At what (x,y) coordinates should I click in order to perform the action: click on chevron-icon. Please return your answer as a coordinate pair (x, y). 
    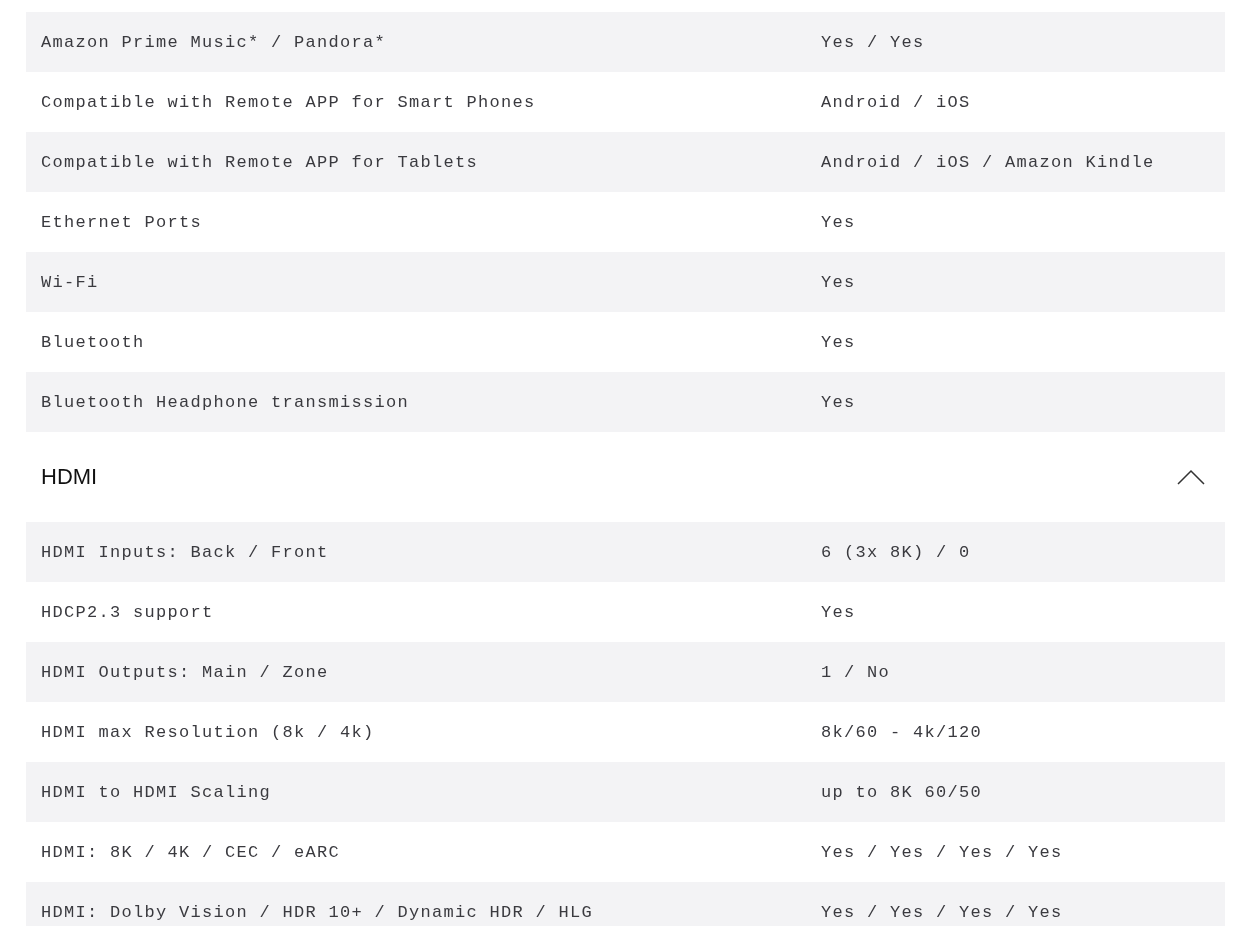
    Looking at the image, I should click on (1191, 477).